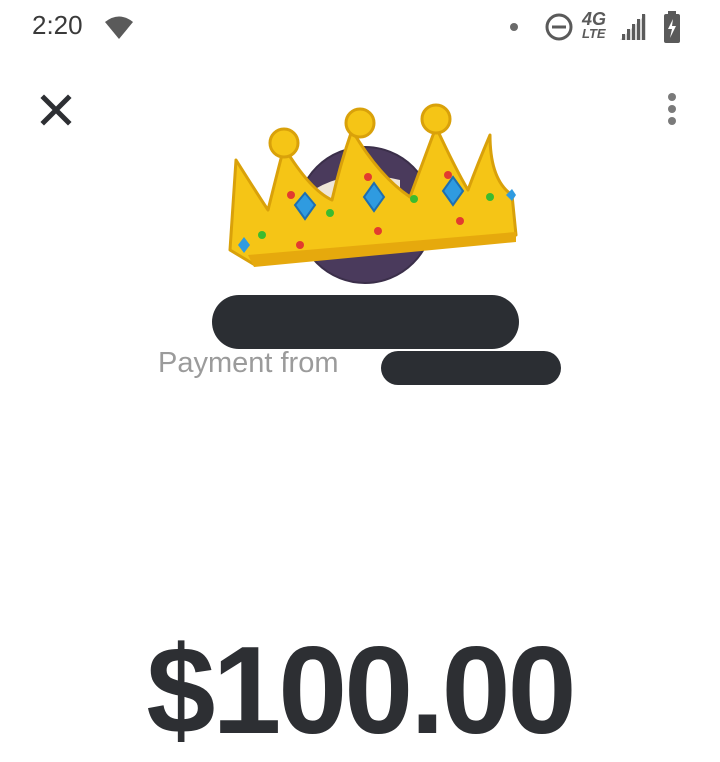 This screenshot has width=720, height=762. I want to click on more-options-button, so click(672, 110).